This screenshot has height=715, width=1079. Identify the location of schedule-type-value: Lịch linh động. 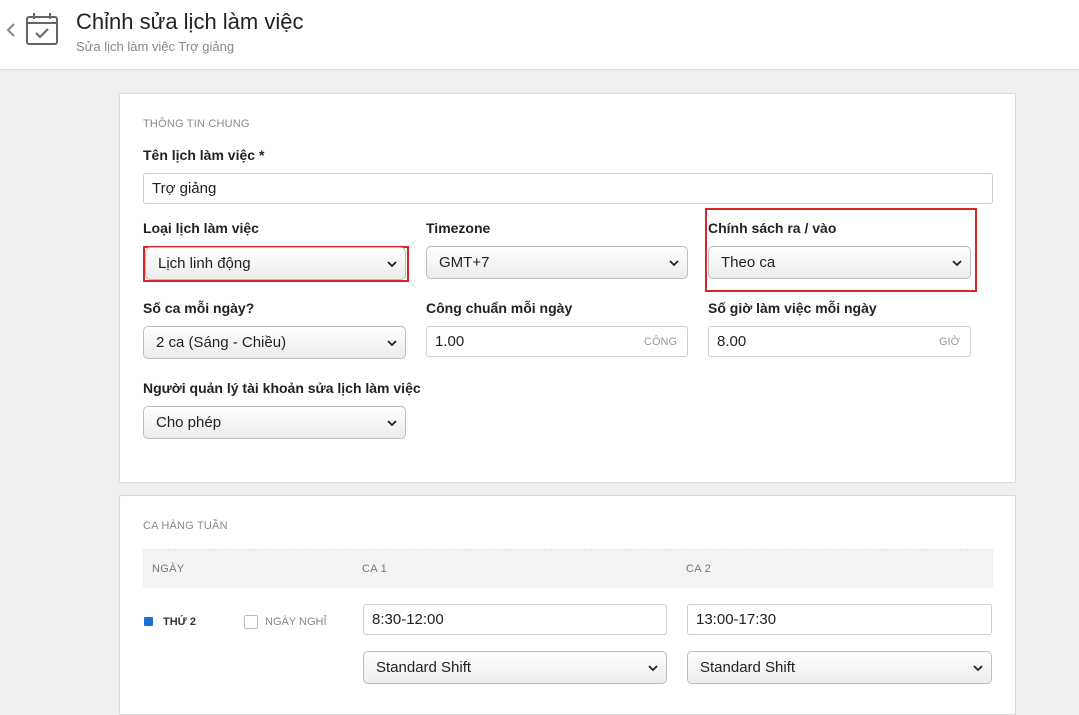
(204, 263).